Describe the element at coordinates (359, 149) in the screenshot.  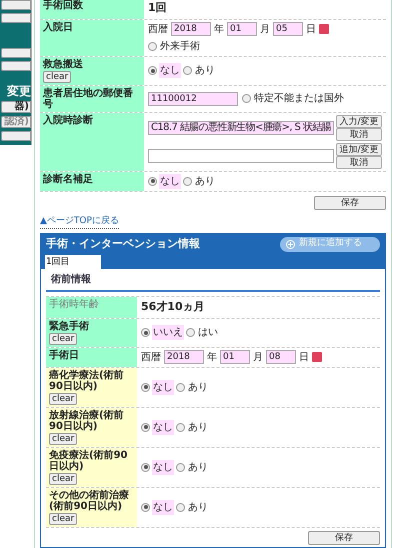
I see `action-button: 追加/変更` at that location.